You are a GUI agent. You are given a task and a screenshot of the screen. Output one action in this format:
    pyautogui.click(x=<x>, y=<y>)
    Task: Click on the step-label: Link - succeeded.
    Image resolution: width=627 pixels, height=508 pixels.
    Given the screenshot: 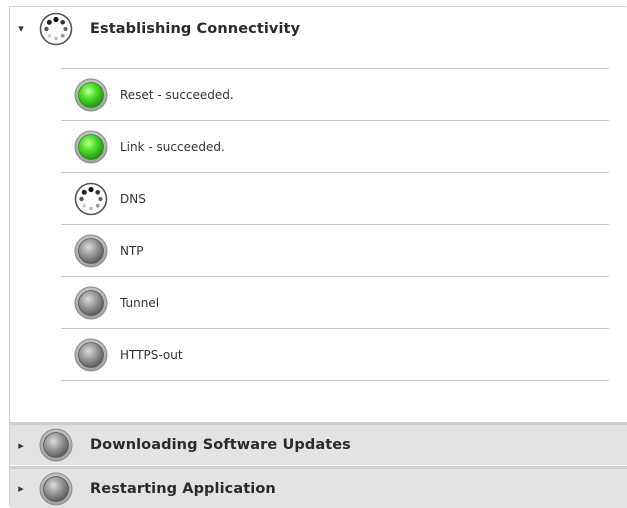 What is the action you would take?
    pyautogui.click(x=172, y=146)
    